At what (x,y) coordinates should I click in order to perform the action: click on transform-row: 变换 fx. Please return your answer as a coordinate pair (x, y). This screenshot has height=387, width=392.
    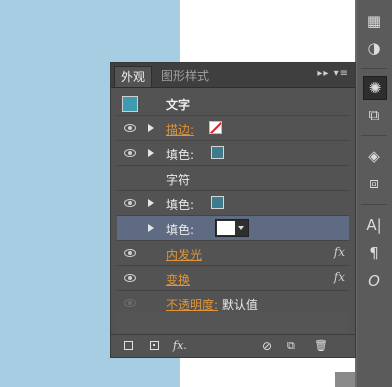
    Looking at the image, I should click on (233, 278).